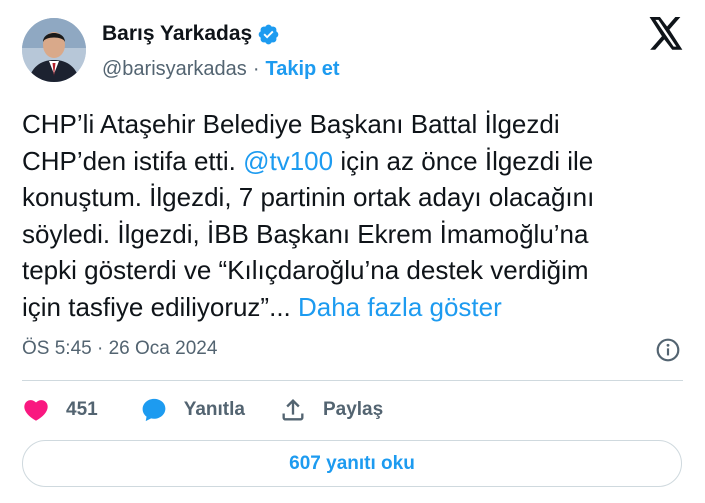 This screenshot has height=503, width=705. I want to click on verified-badge-icon, so click(268, 34).